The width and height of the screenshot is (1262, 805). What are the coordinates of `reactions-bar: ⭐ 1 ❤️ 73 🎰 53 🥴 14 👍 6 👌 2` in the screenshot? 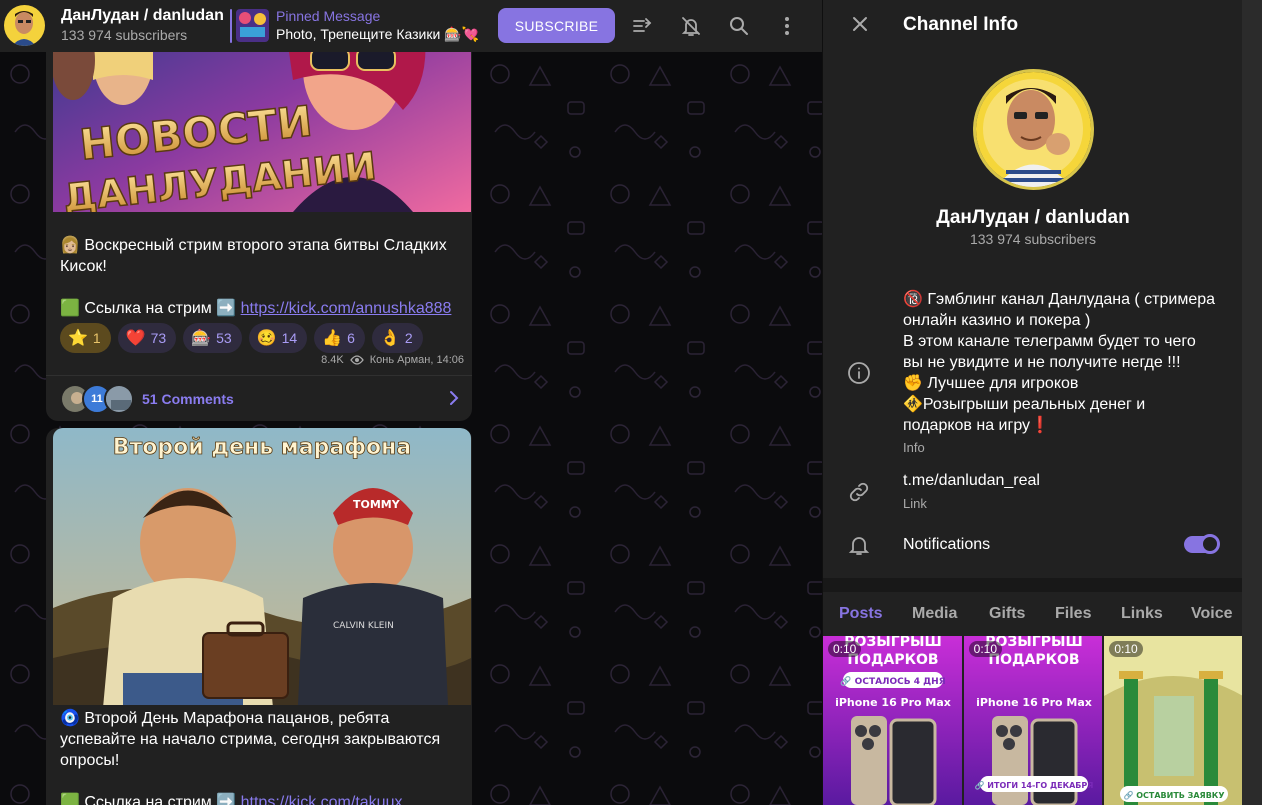 It's located at (241, 338).